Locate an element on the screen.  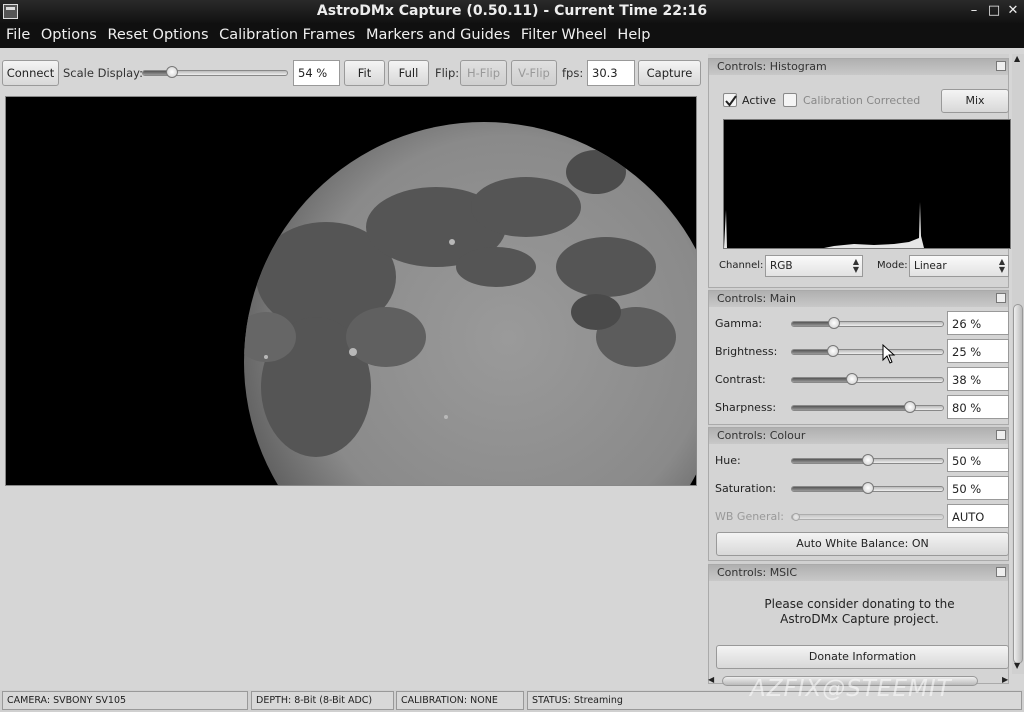
donate-information-button: Donate Information is located at coordinates (862, 657).